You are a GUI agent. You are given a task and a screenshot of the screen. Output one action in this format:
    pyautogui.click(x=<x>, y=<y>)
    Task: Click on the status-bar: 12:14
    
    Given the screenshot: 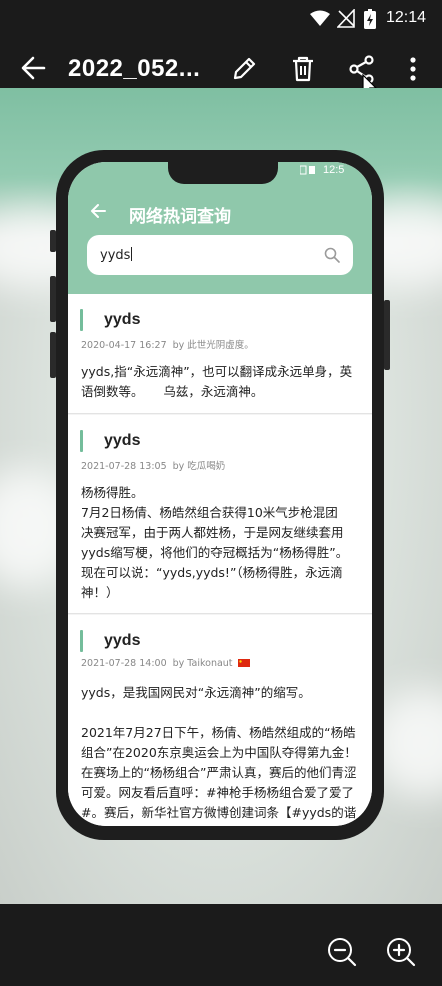 What is the action you would take?
    pyautogui.click(x=221, y=19)
    